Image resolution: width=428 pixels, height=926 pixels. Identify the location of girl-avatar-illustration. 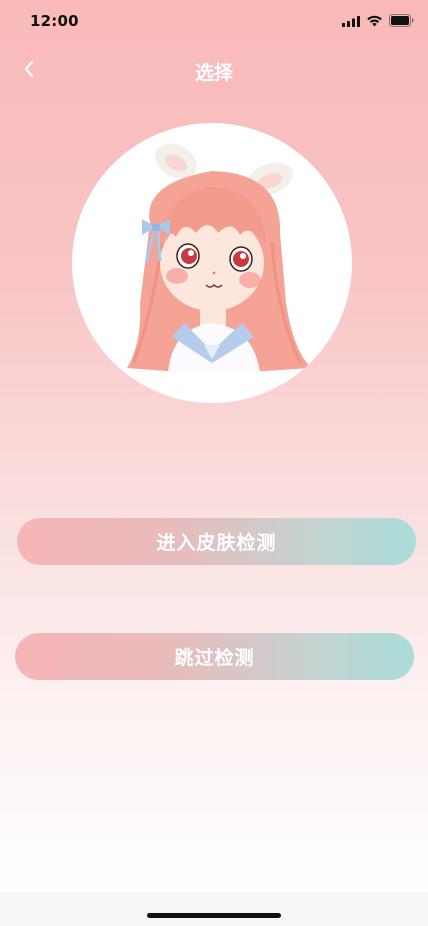
(219, 258).